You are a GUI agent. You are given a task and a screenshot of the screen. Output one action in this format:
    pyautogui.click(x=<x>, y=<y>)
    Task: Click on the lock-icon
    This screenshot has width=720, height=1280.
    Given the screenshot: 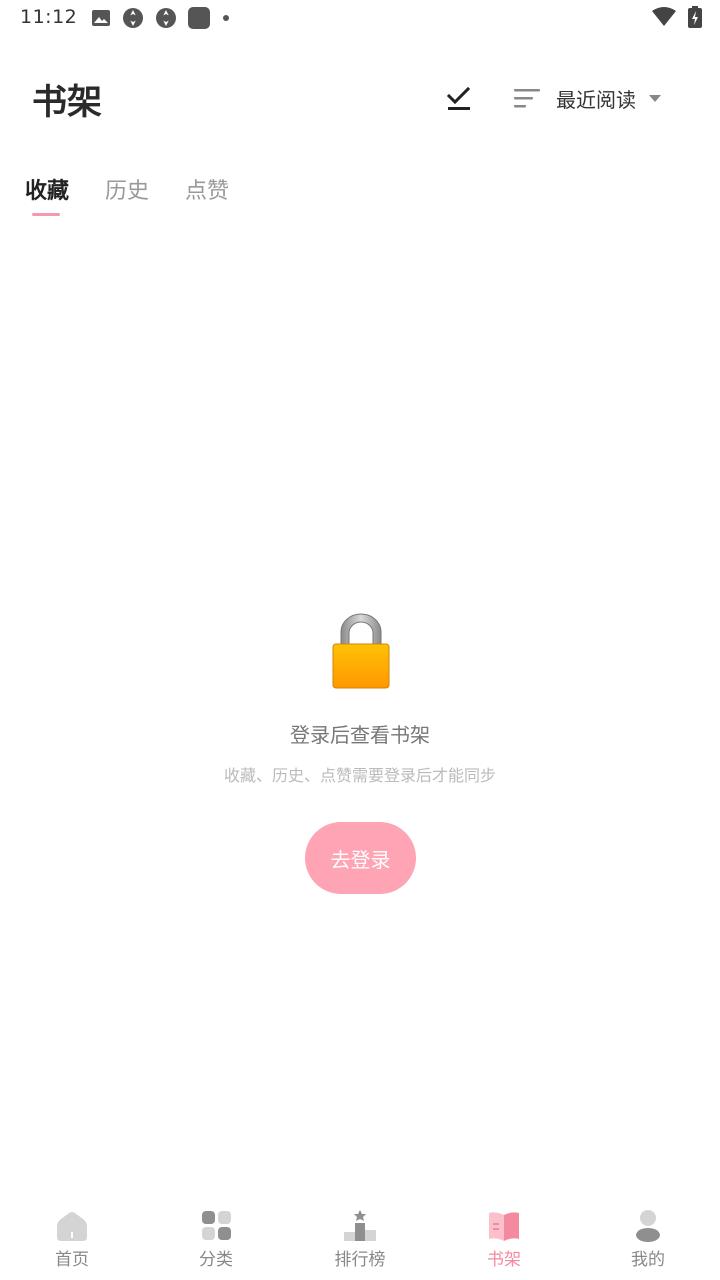 What is the action you would take?
    pyautogui.click(x=361, y=651)
    